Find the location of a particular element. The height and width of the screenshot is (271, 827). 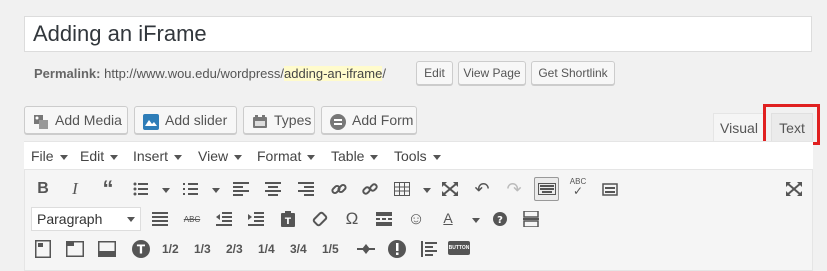

slider-icon is located at coordinates (151, 121).